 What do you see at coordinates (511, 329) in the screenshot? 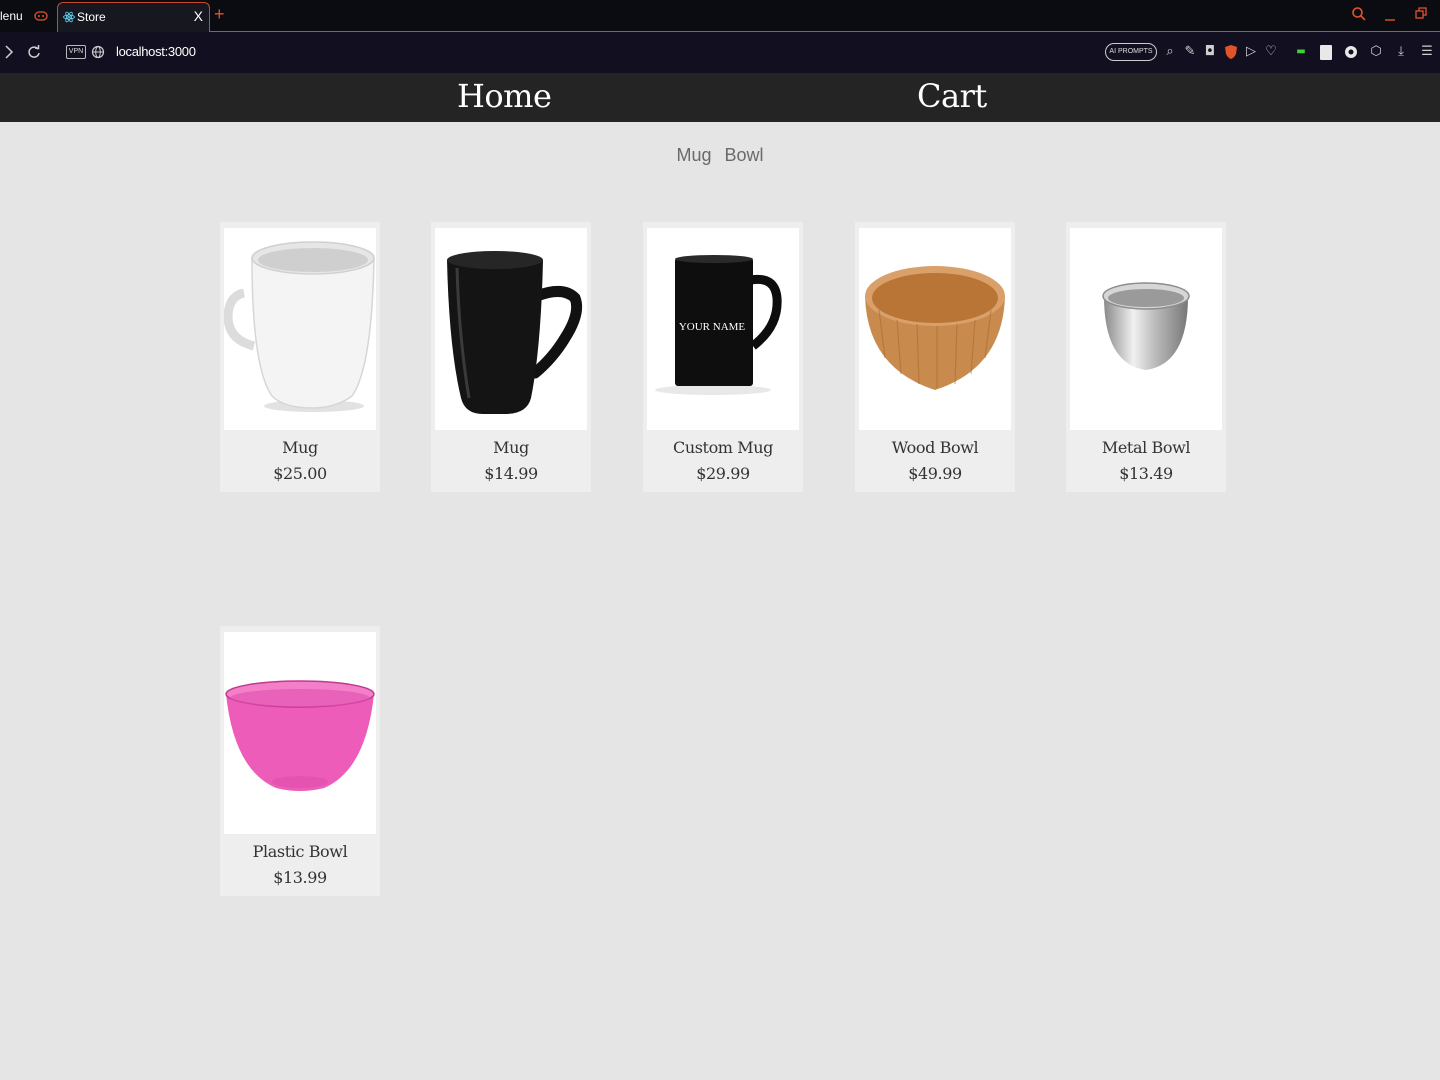
I see `product-image-black-mug` at bounding box center [511, 329].